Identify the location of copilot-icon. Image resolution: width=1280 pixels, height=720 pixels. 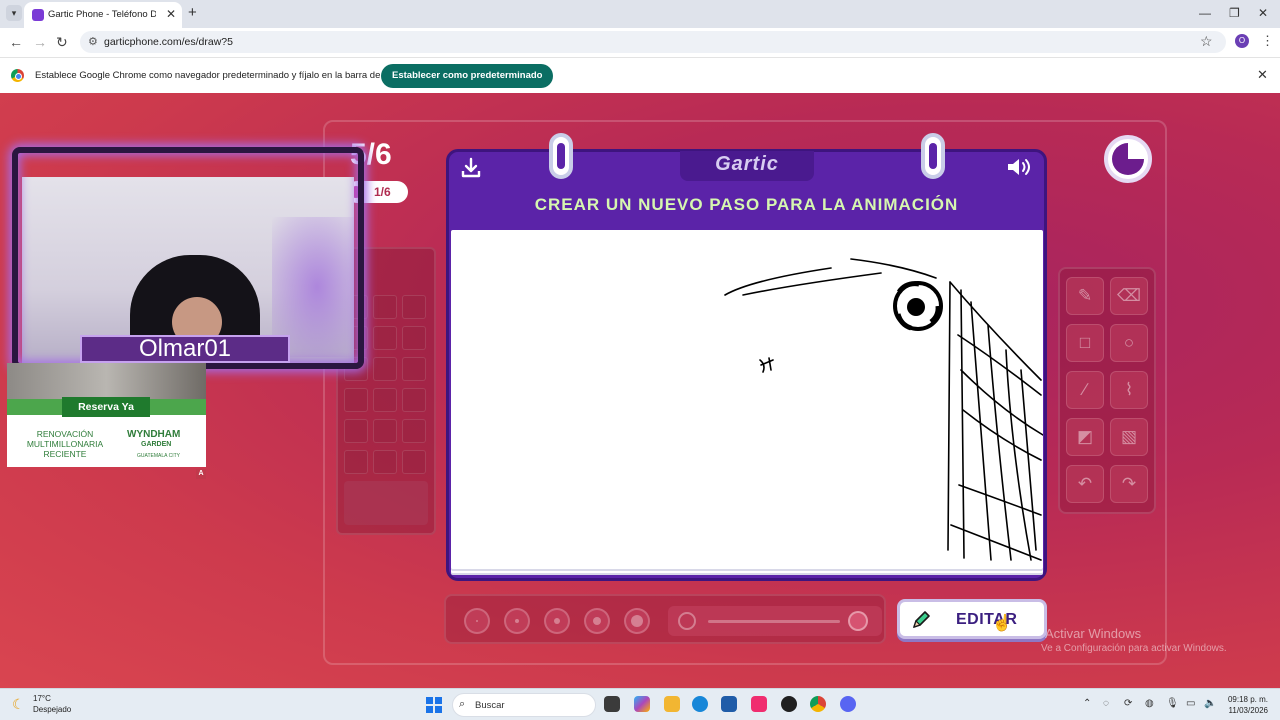
(642, 704).